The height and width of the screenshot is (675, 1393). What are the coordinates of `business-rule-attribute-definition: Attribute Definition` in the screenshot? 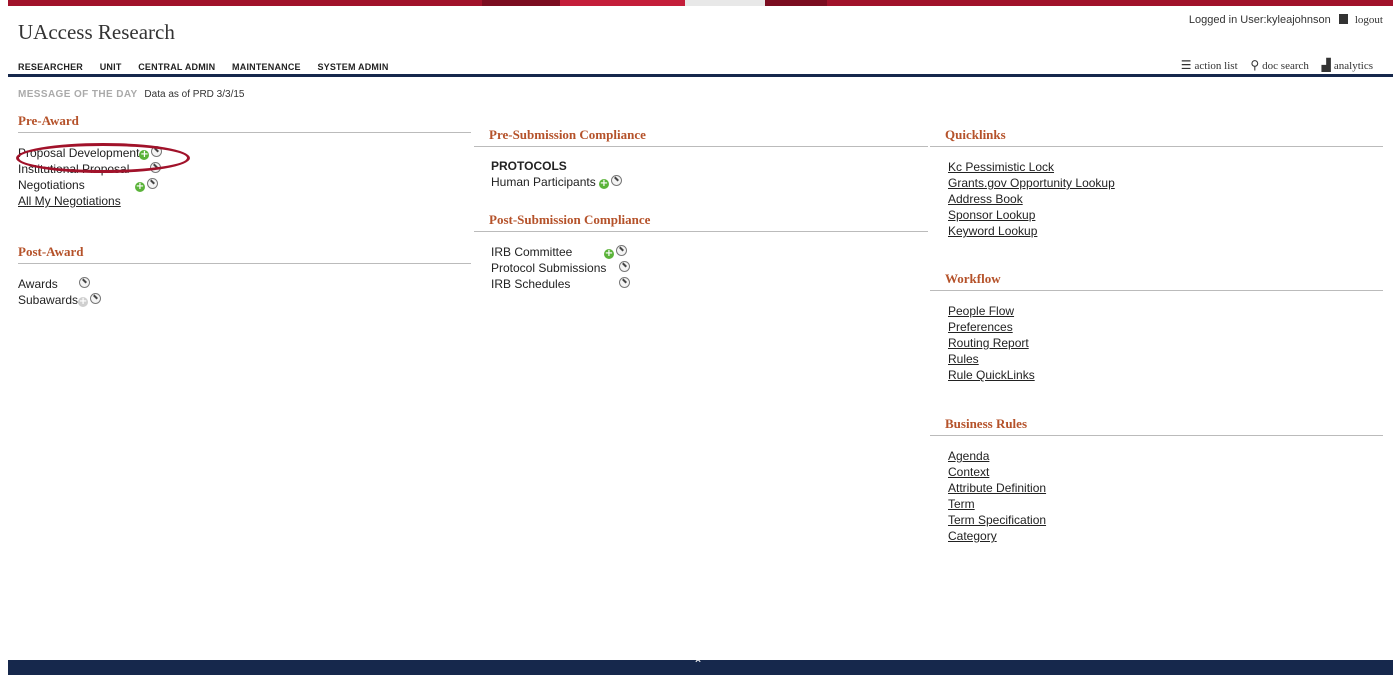 It's located at (1165, 488).